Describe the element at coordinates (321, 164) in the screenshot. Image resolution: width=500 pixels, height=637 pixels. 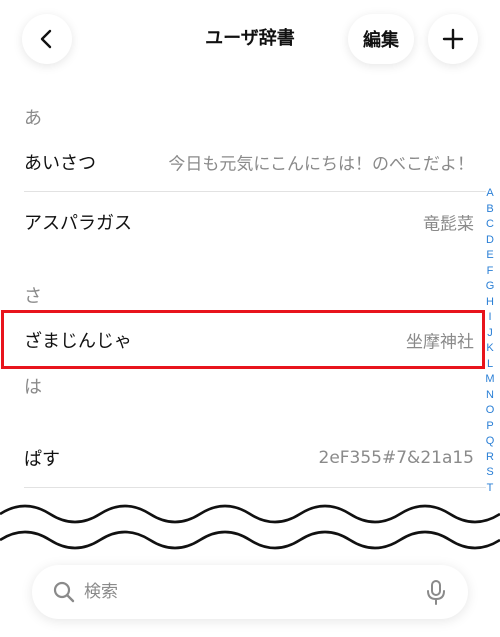
I see `entry-reading: 今日も元気にこんにちは！のべこだよ！` at that location.